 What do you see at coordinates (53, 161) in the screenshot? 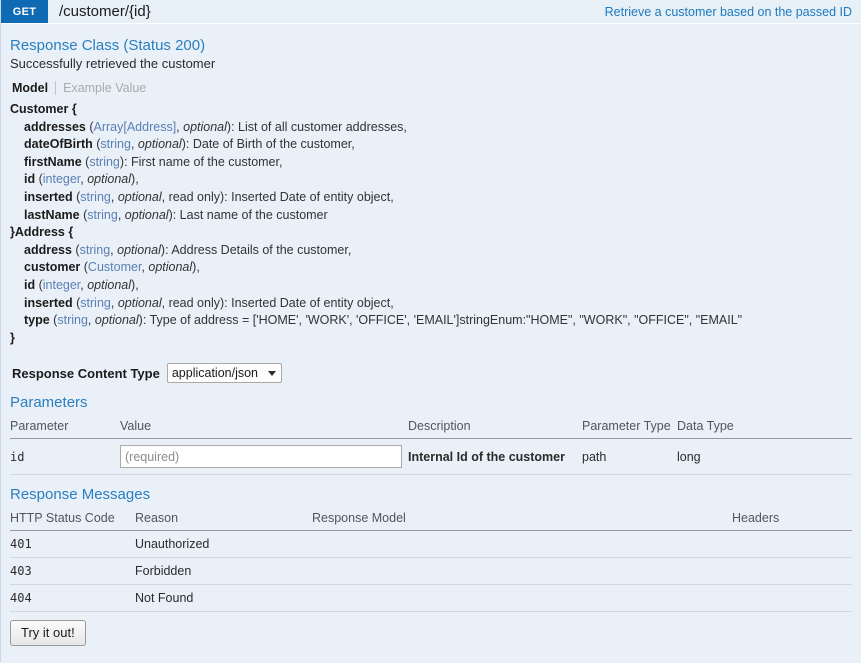
I see `property-name: firstName` at bounding box center [53, 161].